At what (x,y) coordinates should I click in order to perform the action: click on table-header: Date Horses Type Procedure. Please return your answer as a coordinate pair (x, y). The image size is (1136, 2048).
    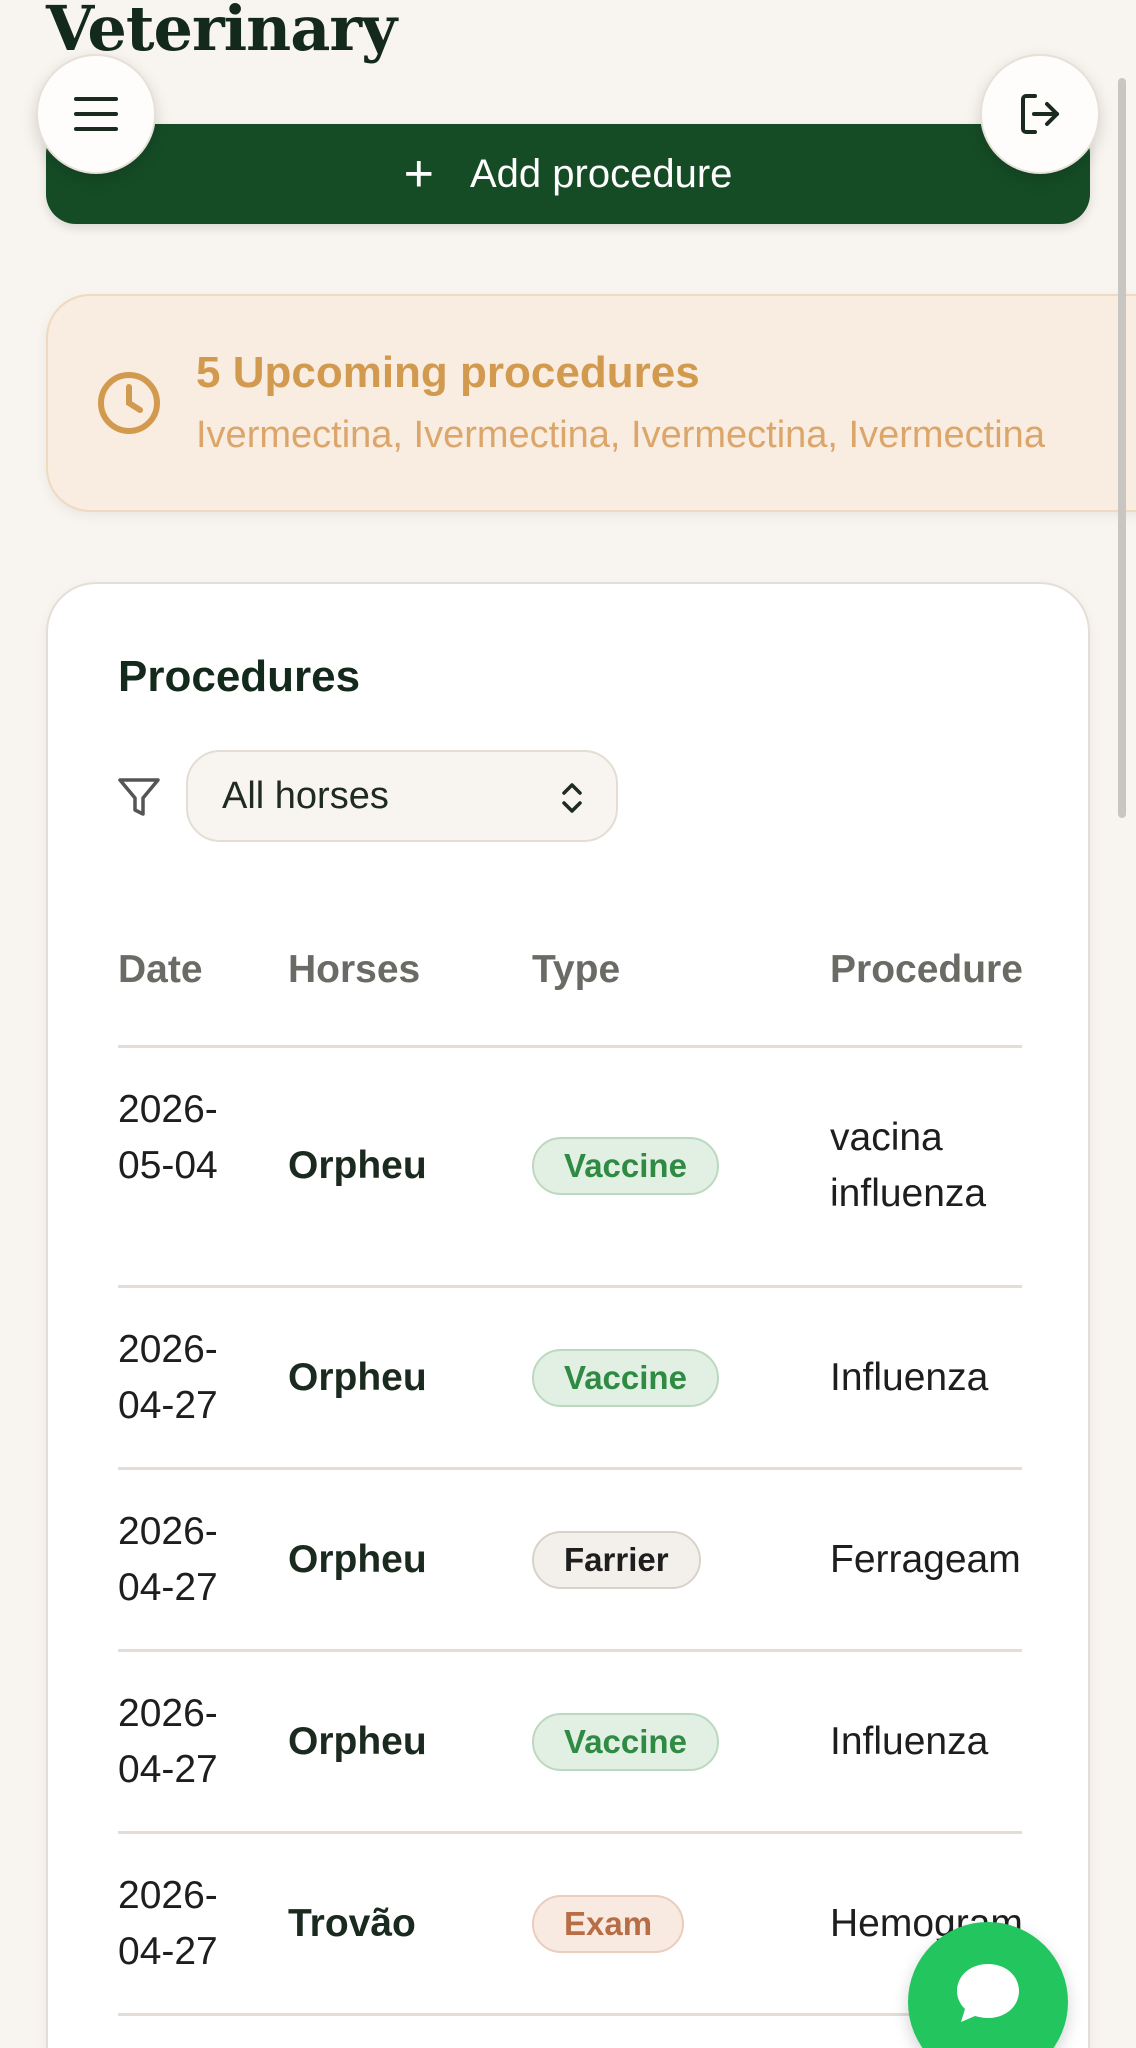
    Looking at the image, I should click on (570, 966).